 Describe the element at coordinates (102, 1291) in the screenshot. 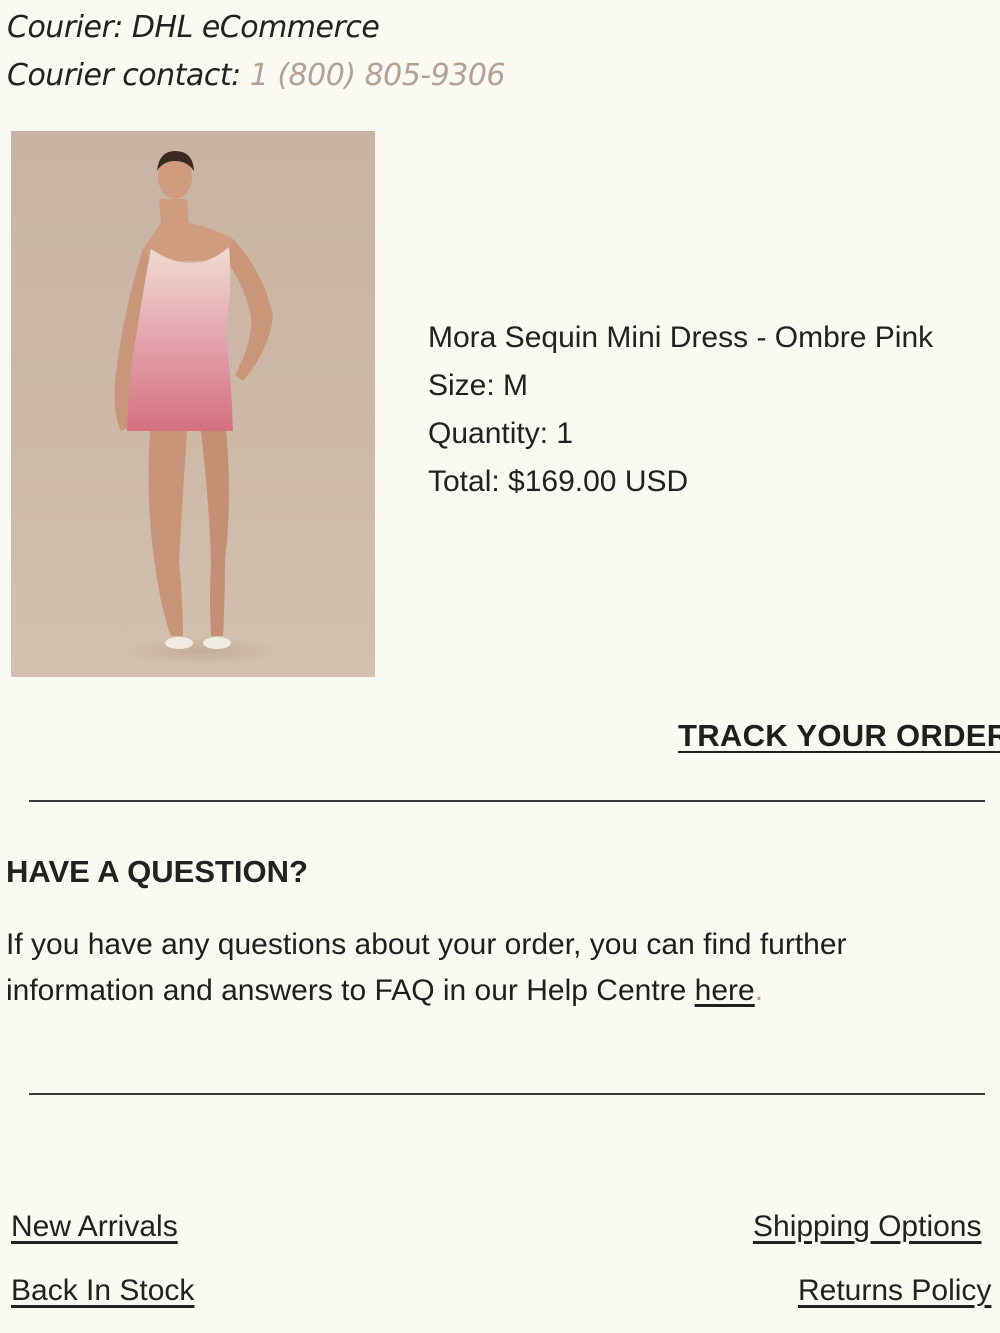

I see `footer-link-back-in-stock: Back In Stock` at that location.